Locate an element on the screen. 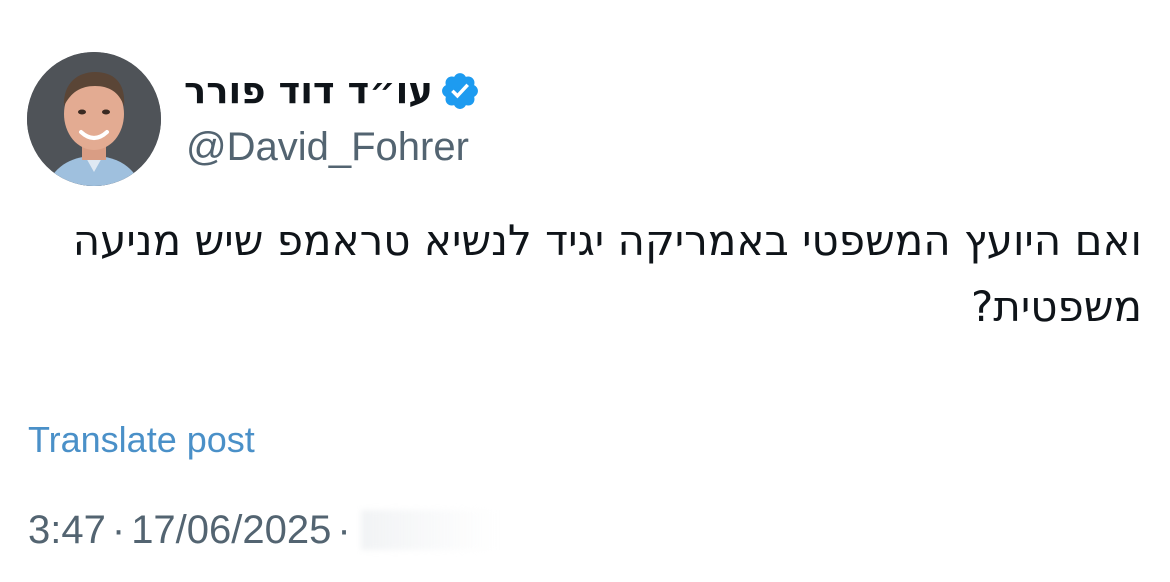 The height and width of the screenshot is (582, 1170). author-name-row: עו״ד דוד פורר is located at coordinates (332, 91).